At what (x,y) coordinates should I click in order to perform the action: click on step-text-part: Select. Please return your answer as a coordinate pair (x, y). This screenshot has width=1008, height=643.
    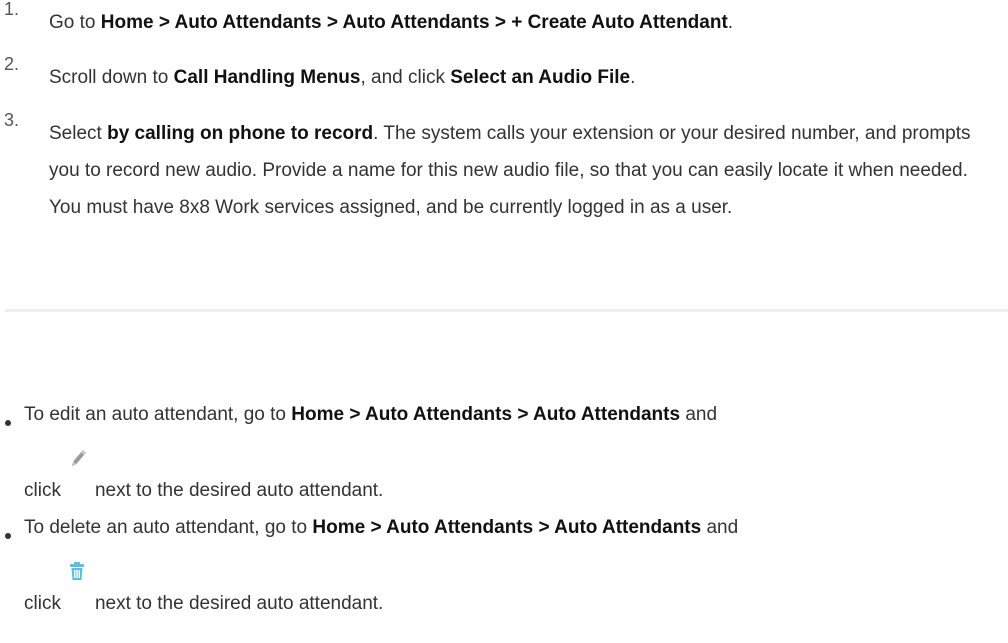
    Looking at the image, I should click on (78, 133).